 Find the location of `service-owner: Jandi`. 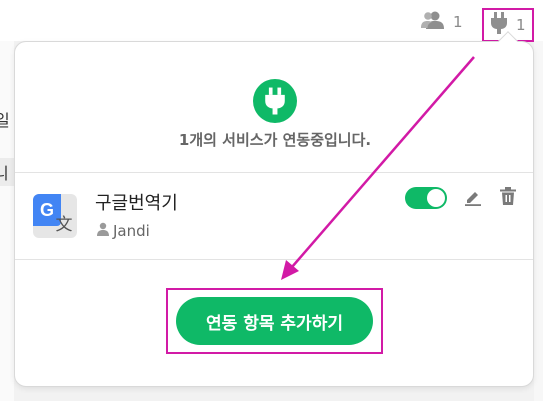

service-owner: Jandi is located at coordinates (123, 231).